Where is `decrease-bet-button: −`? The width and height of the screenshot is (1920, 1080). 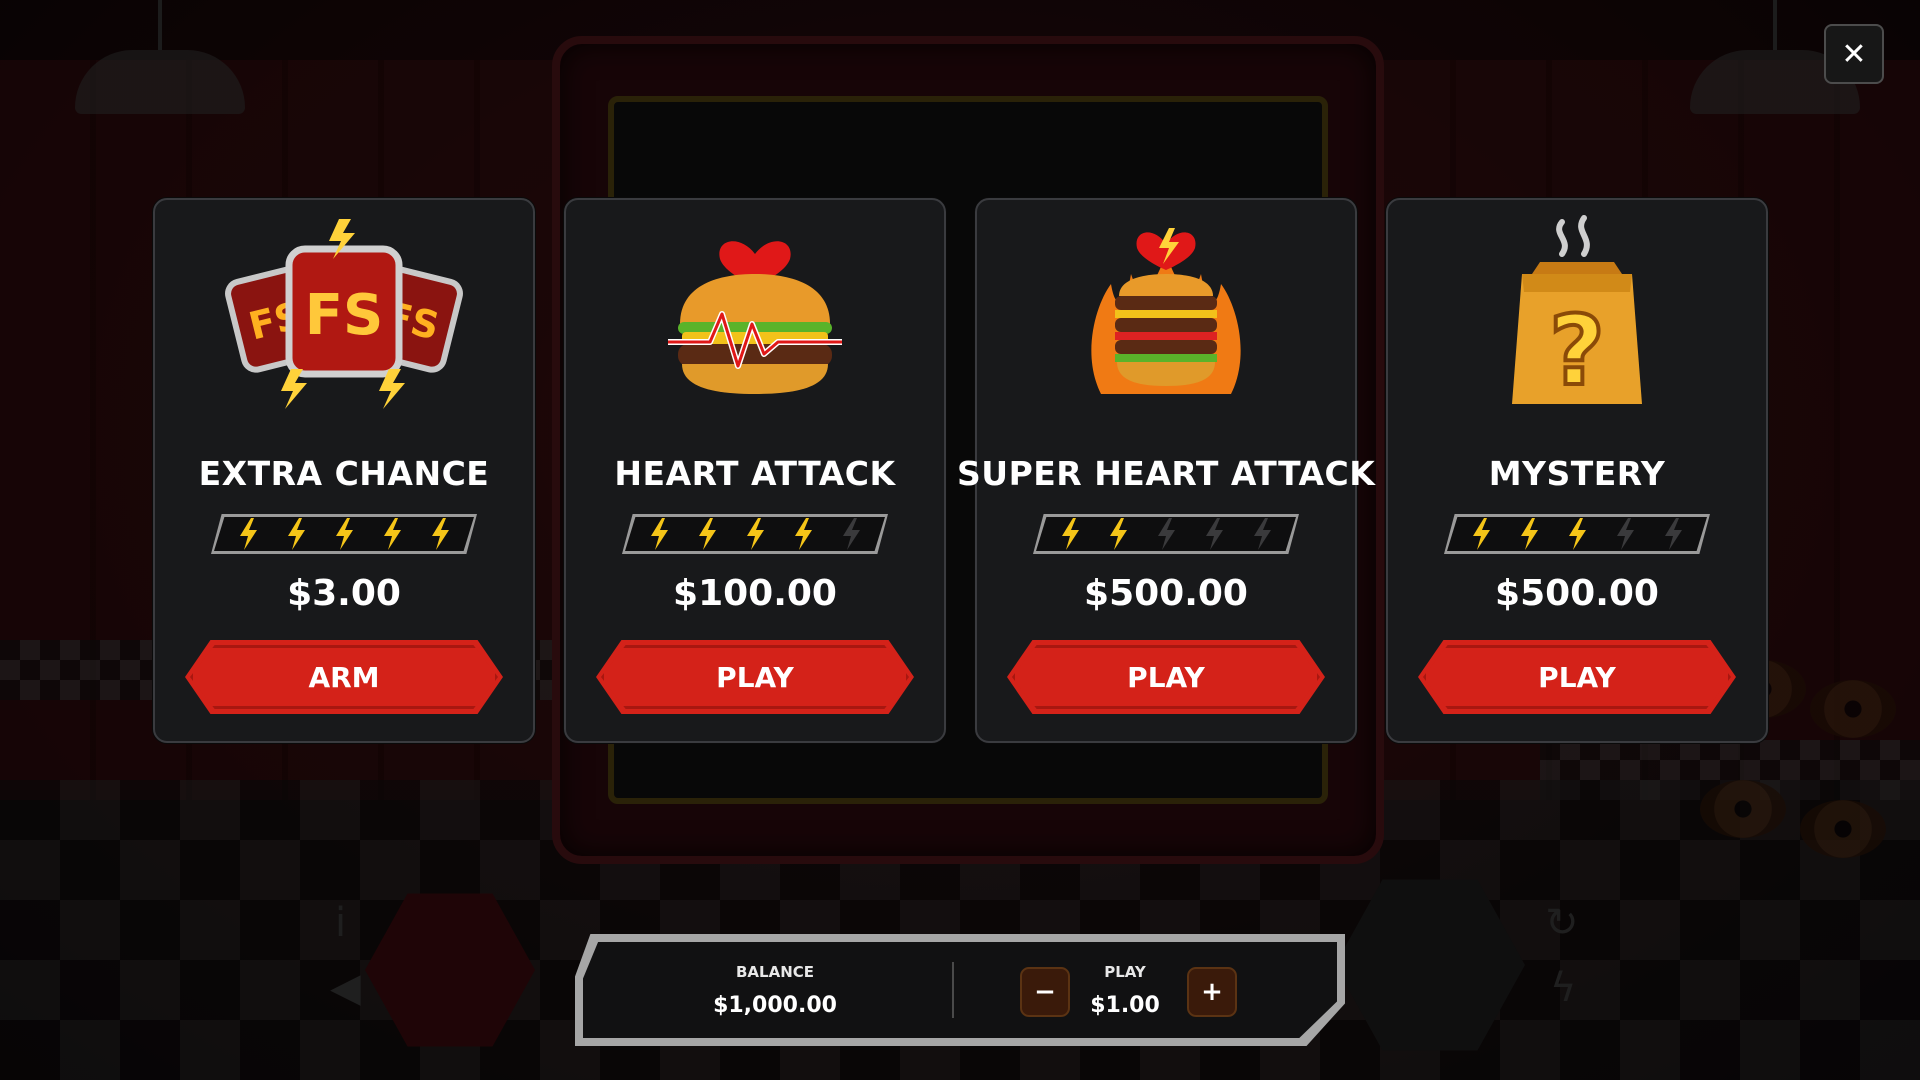 decrease-bet-button: − is located at coordinates (1045, 992).